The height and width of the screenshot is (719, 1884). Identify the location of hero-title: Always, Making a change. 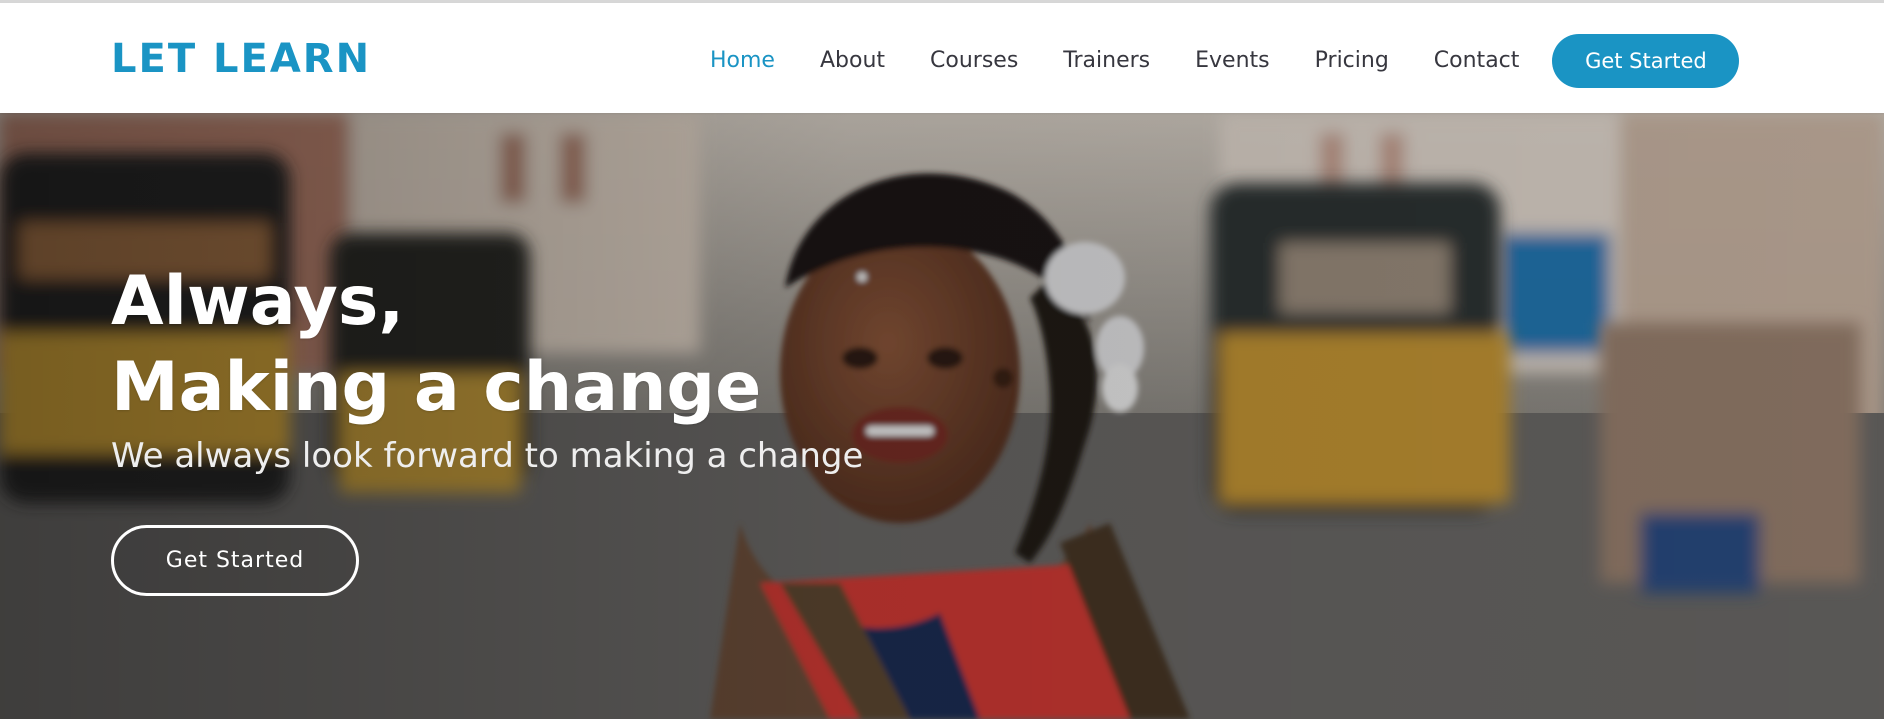
(436, 345).